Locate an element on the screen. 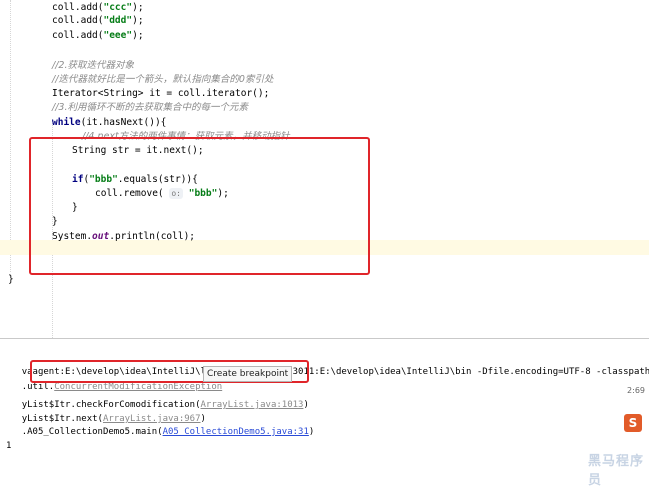 This screenshot has width=649, height=488. code-comment: //迭代器就好比是一个箭头，默认指向集合的0索引处 is located at coordinates (162, 79).